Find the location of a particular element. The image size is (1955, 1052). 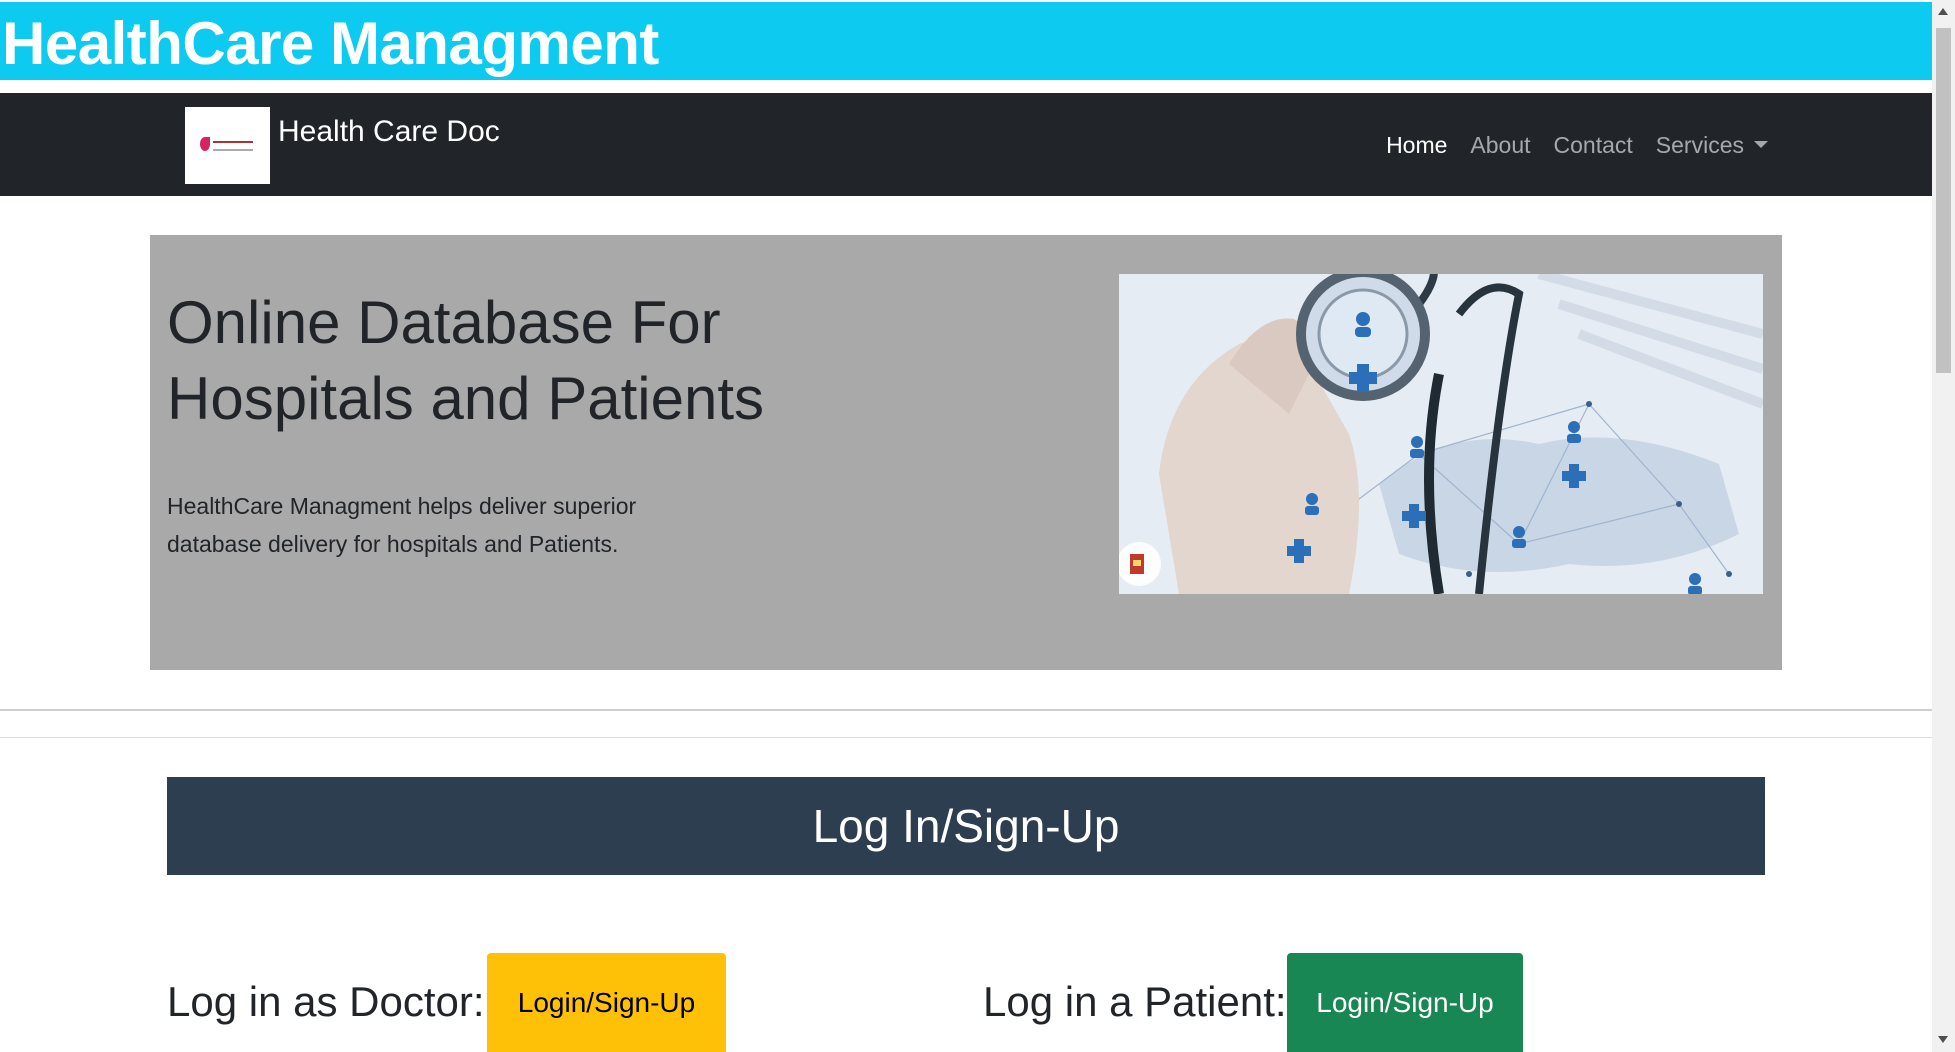

patient-login-button: Login/Sign-Up is located at coordinates (1405, 1002).